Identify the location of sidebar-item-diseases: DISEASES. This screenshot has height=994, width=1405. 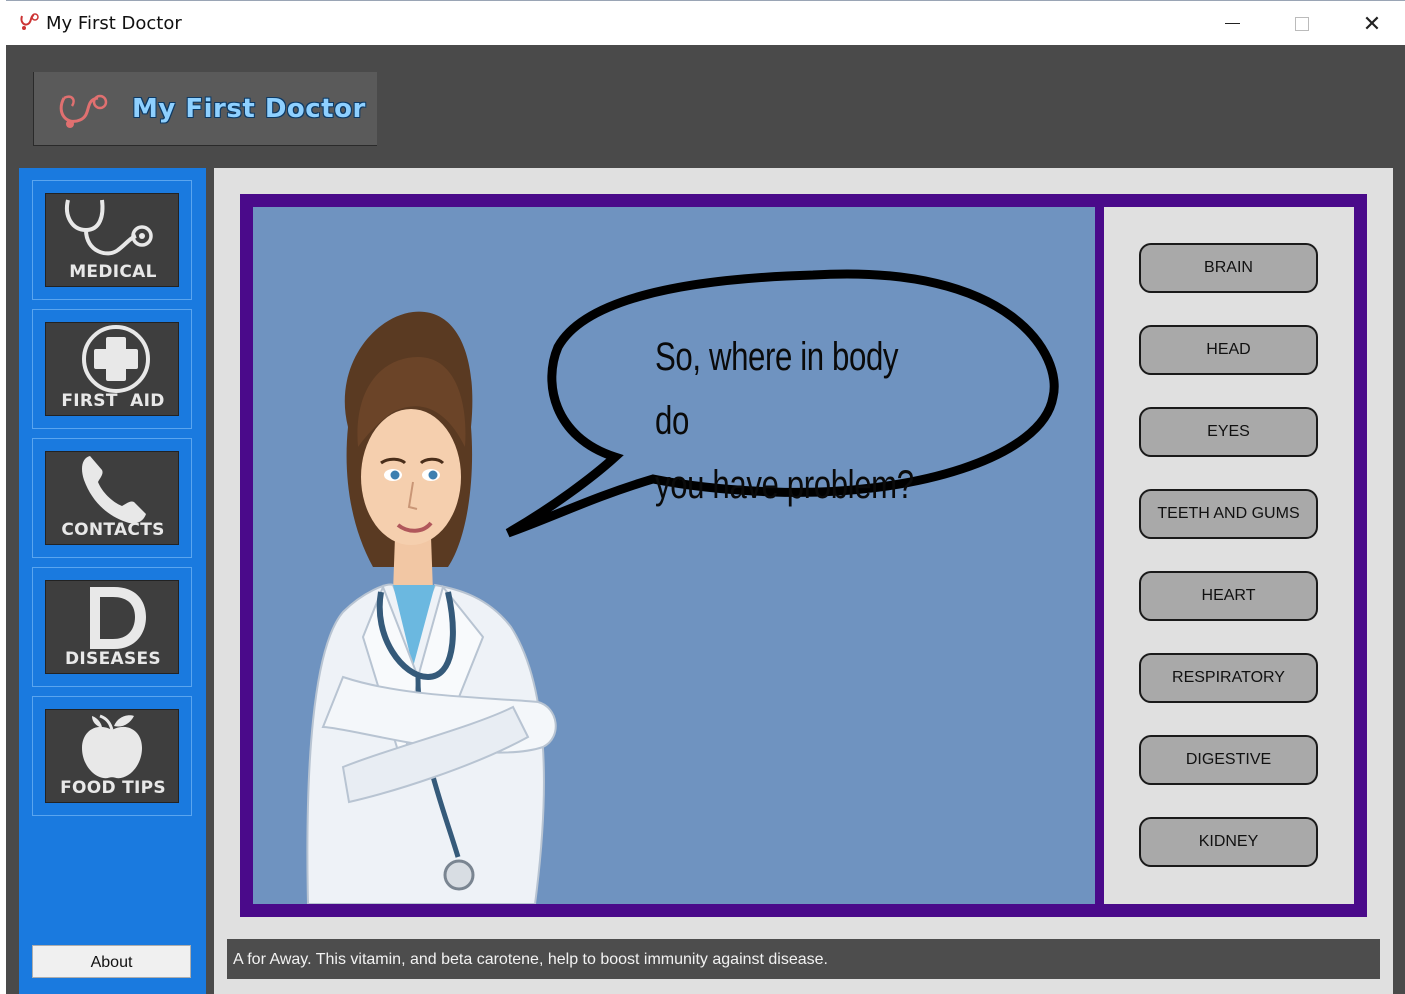
(112, 627).